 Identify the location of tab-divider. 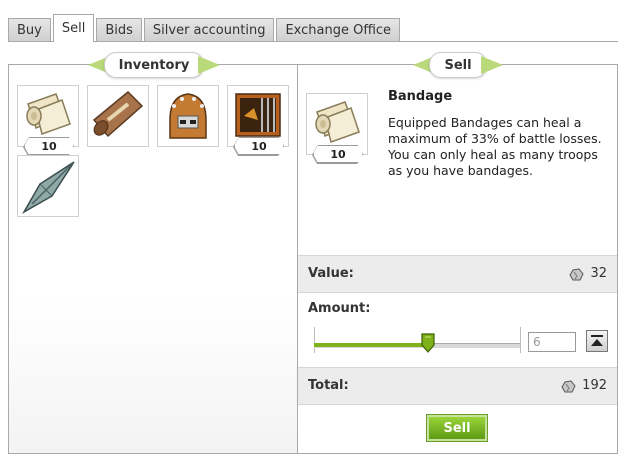
(313, 41).